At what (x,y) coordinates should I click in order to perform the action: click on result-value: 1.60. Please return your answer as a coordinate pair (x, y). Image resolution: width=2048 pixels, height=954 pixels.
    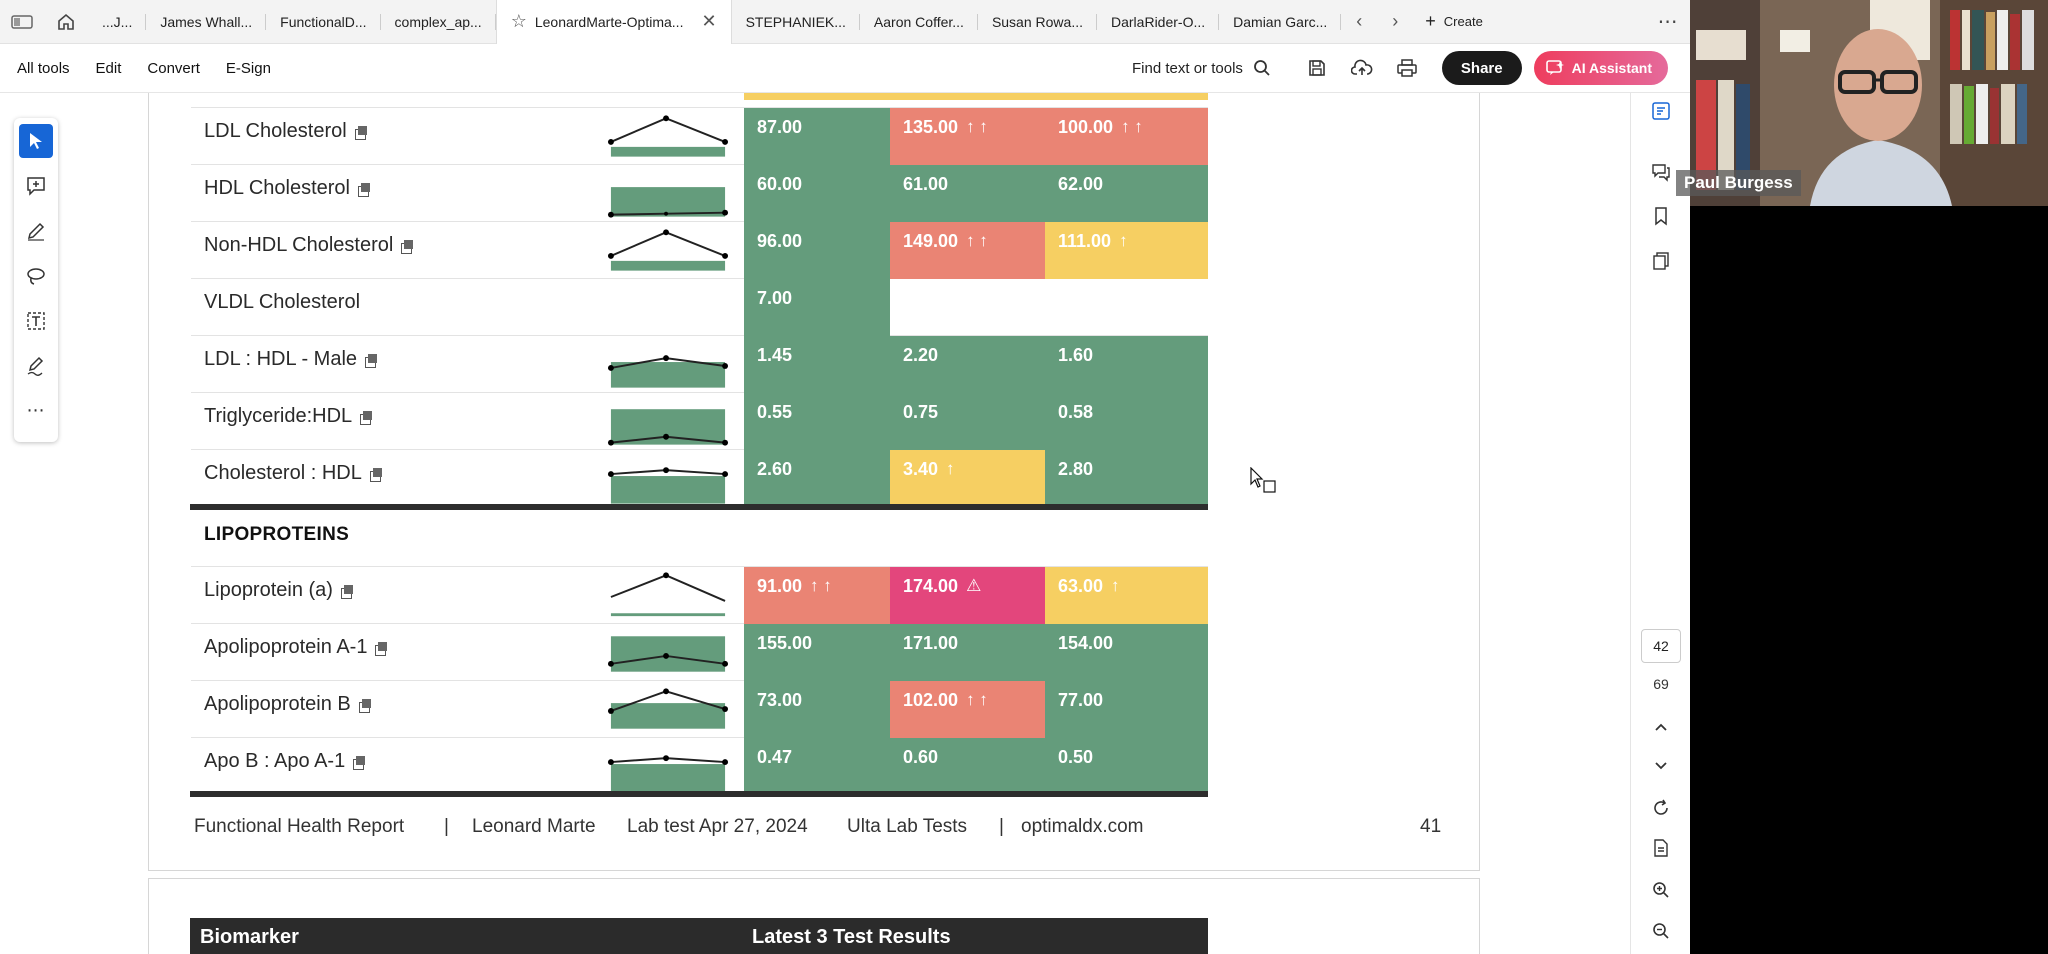
    Looking at the image, I should click on (1076, 355).